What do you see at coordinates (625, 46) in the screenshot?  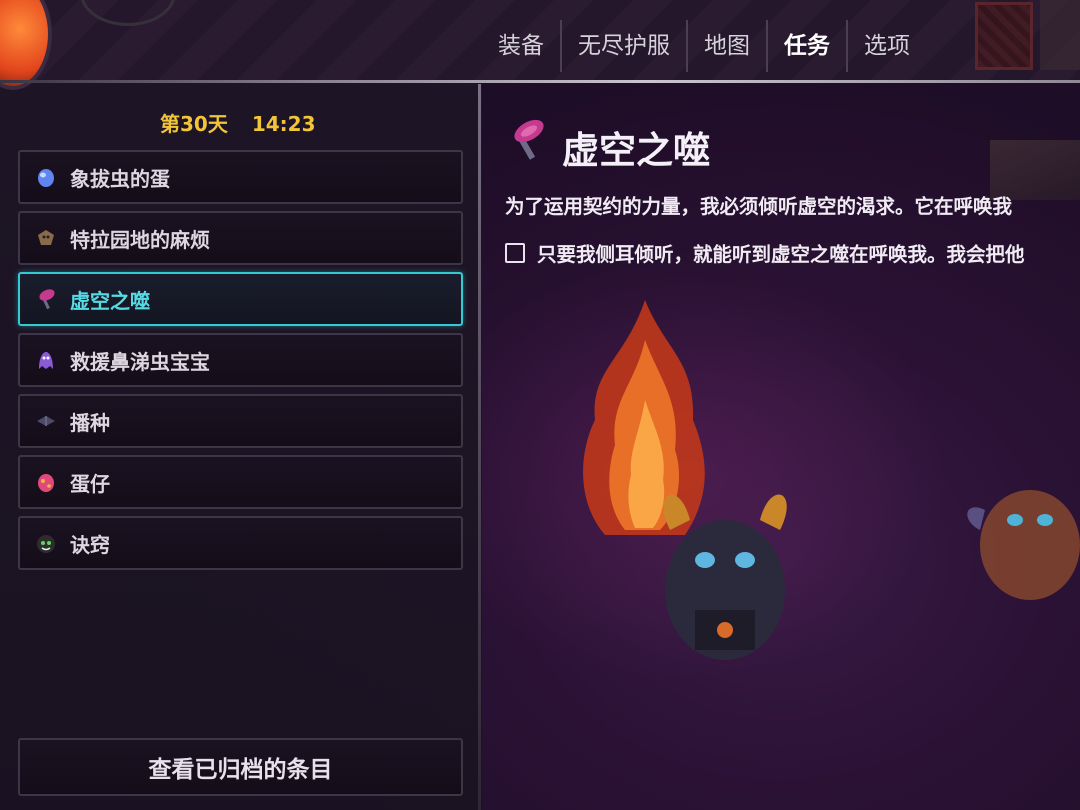 I see `tab-endless-suit: 无尽护服` at bounding box center [625, 46].